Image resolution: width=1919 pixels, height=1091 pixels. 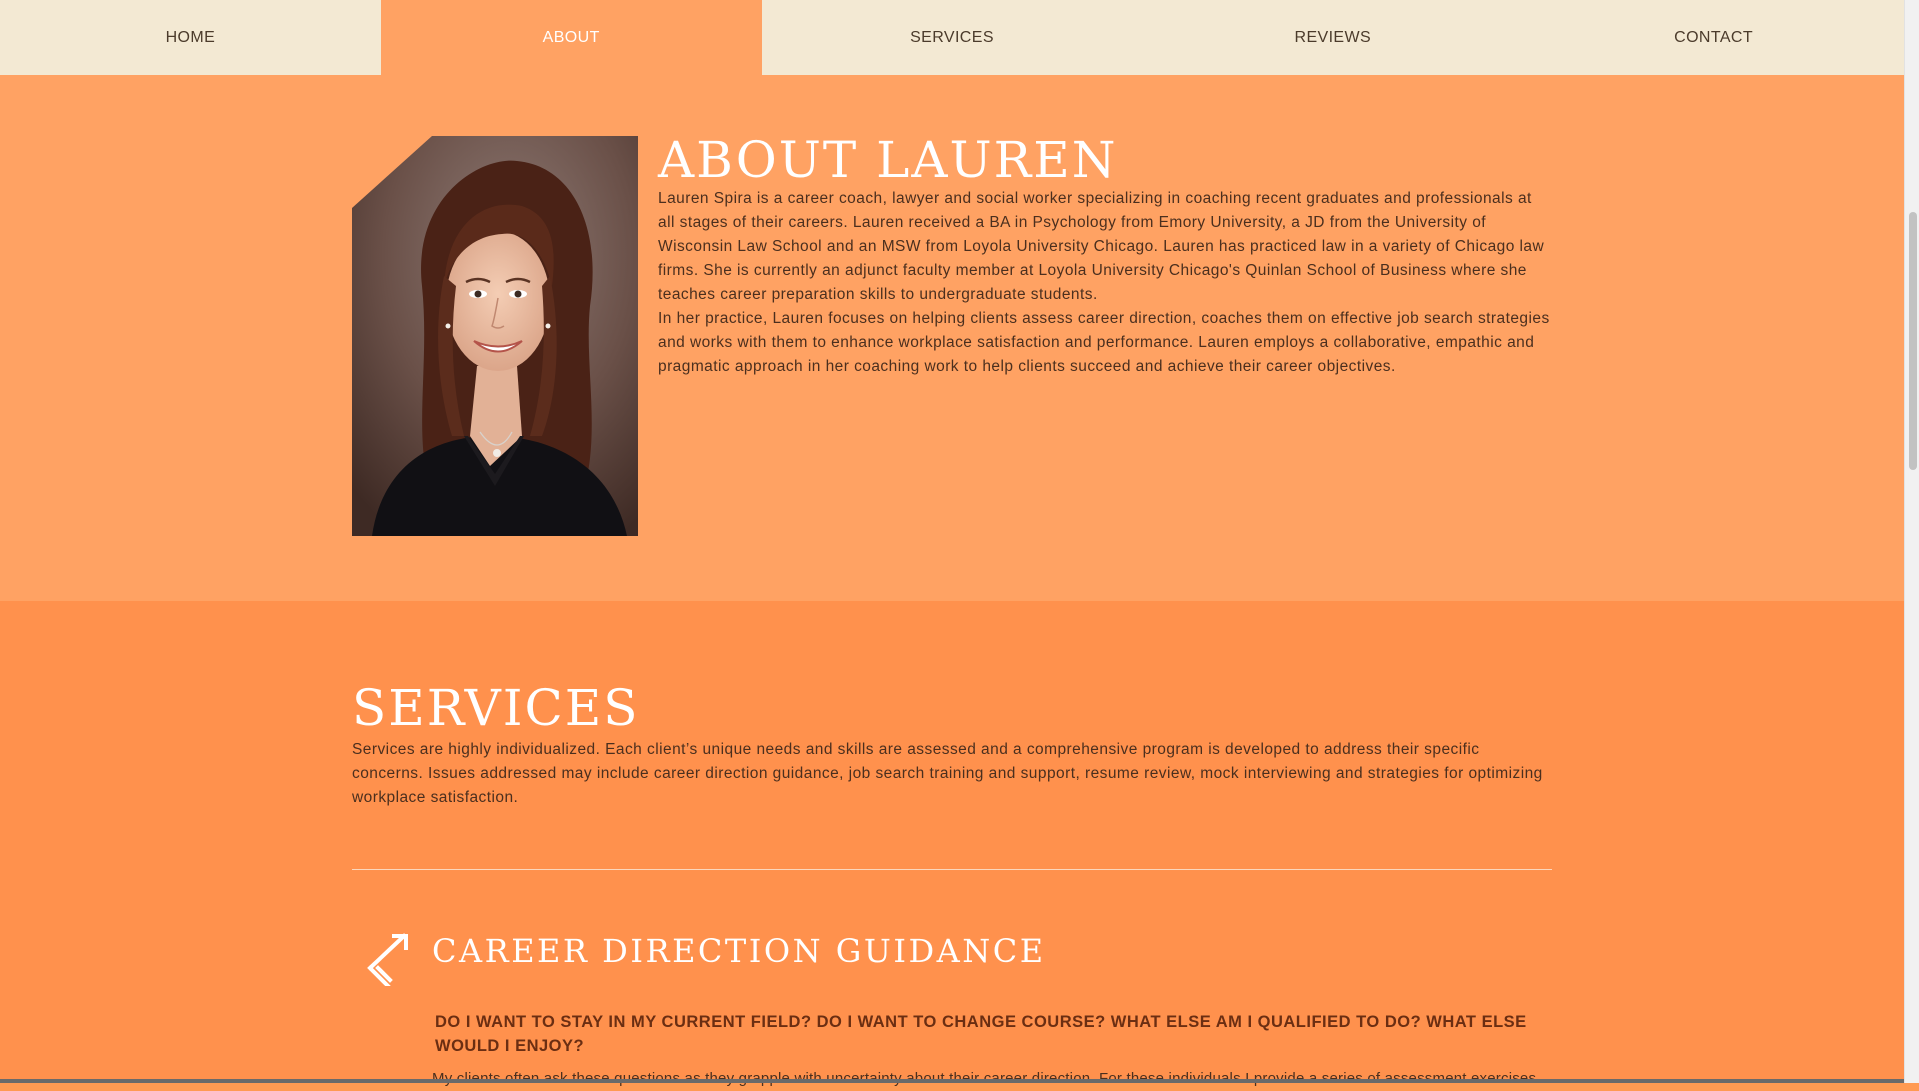 What do you see at coordinates (571, 37) in the screenshot?
I see `nav-item-about: ABOUT` at bounding box center [571, 37].